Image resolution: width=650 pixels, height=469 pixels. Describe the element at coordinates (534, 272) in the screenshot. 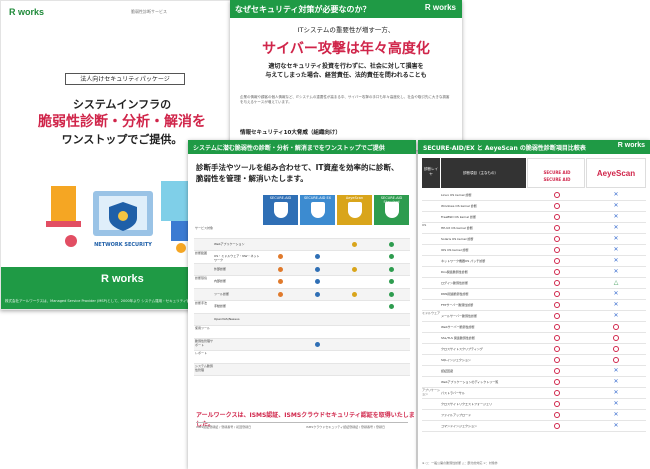

I see `comparison-row: Dns関連脆弱性診断 ✕` at that location.